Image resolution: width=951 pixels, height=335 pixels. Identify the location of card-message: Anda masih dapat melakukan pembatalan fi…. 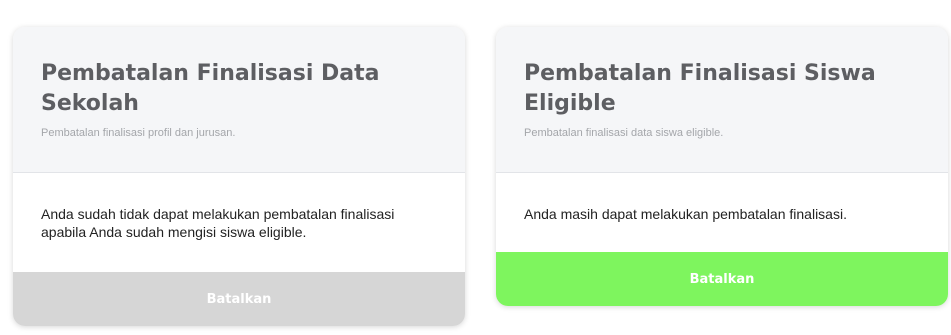
(685, 214).